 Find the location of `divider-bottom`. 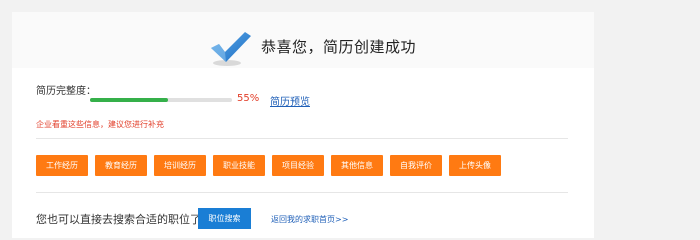

divider-bottom is located at coordinates (302, 192).